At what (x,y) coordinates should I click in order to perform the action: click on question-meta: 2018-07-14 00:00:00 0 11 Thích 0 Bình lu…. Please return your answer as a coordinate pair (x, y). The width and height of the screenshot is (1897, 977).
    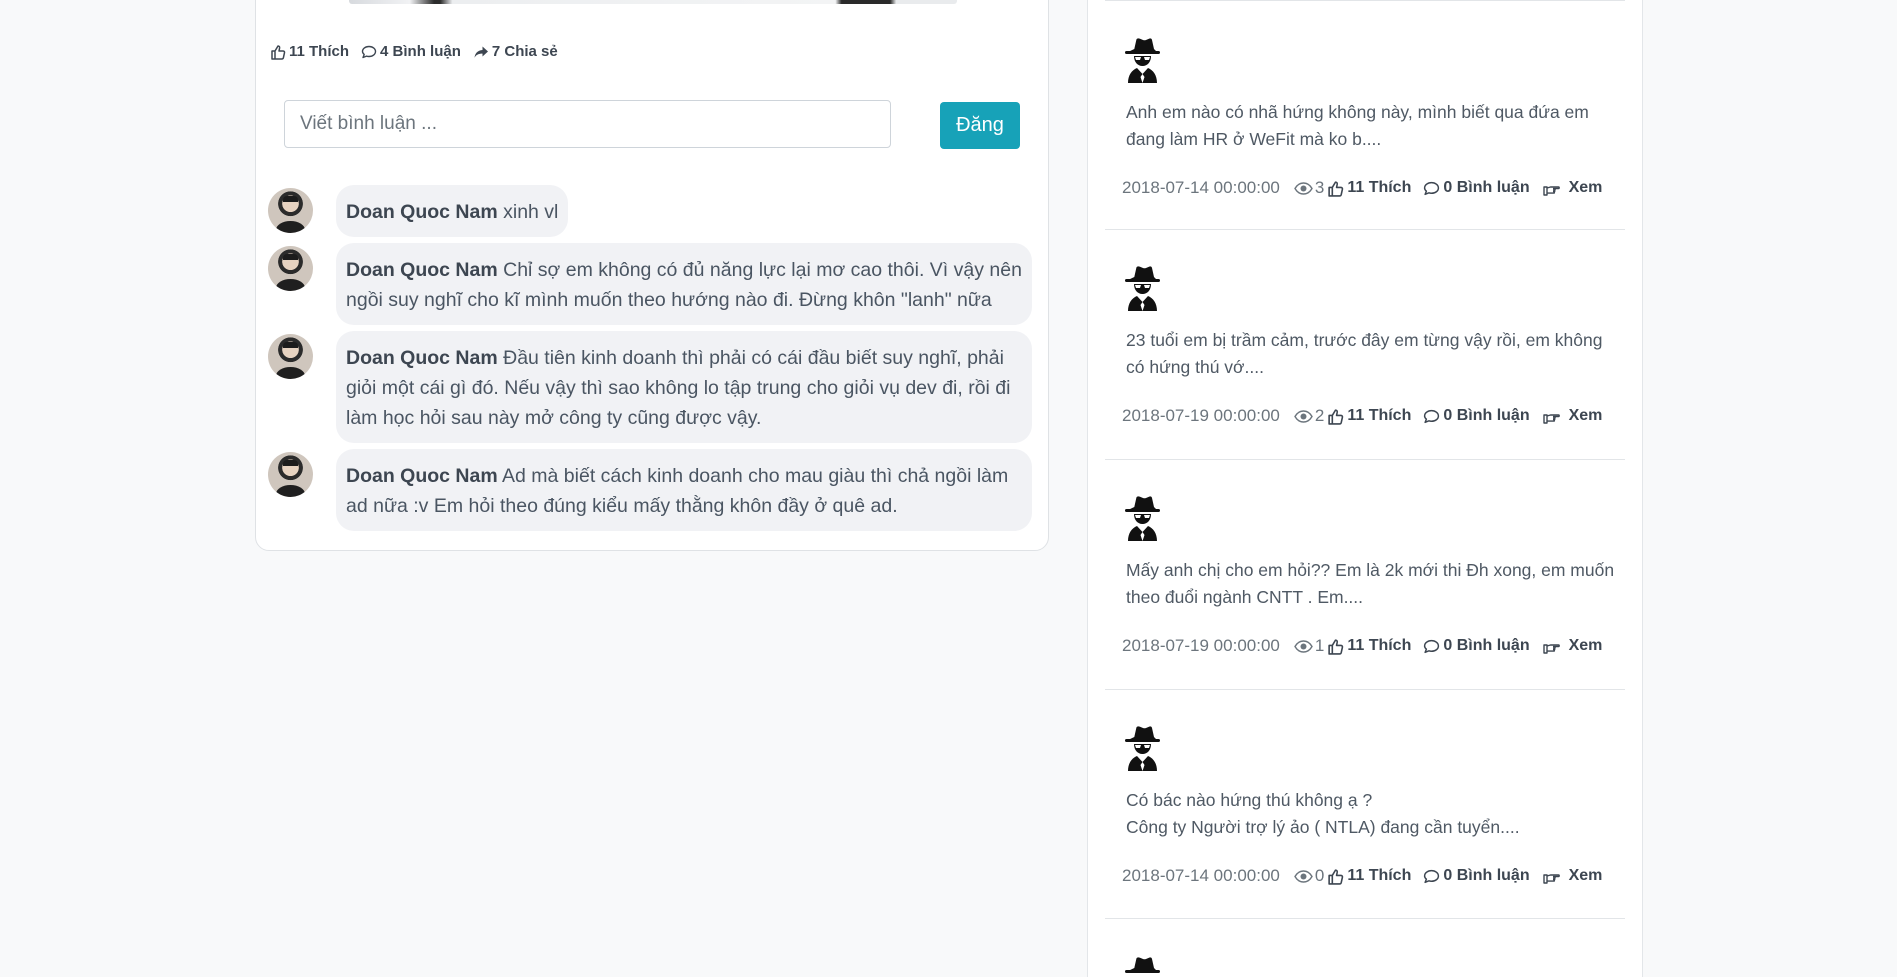
    Looking at the image, I should click on (1362, 876).